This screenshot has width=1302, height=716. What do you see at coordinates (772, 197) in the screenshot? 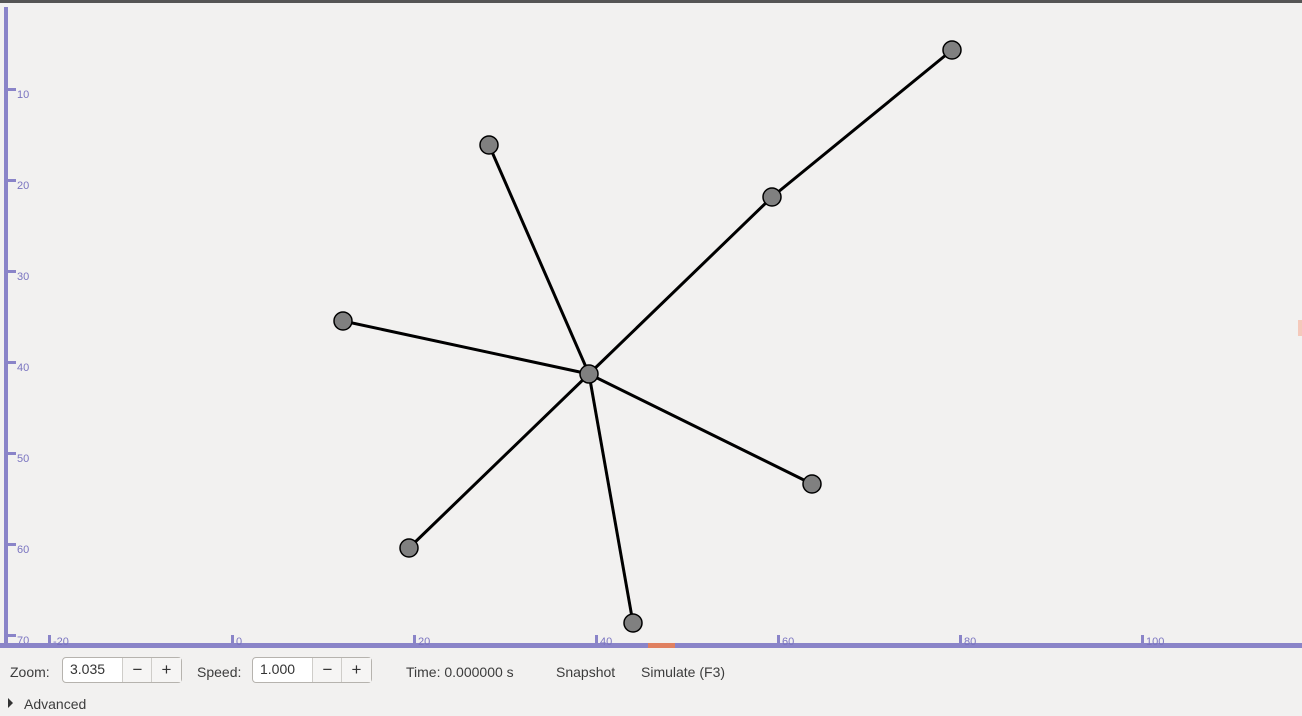
I see `node-mid-right` at bounding box center [772, 197].